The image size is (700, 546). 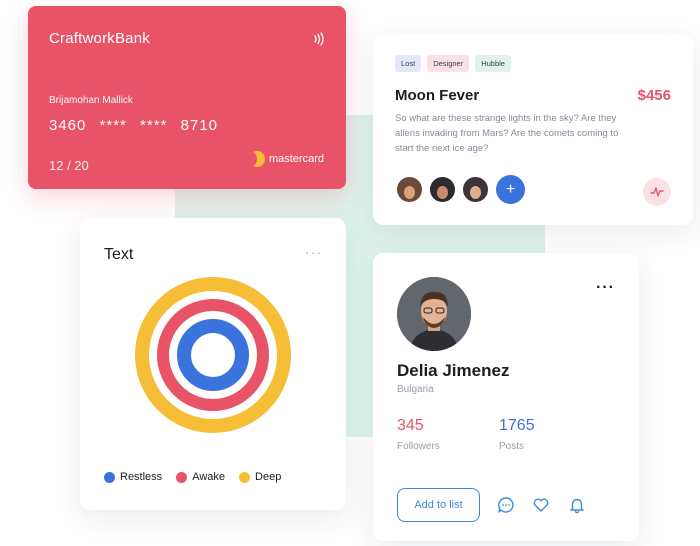 What do you see at coordinates (448, 63) in the screenshot?
I see `tag-designer: Designer` at bounding box center [448, 63].